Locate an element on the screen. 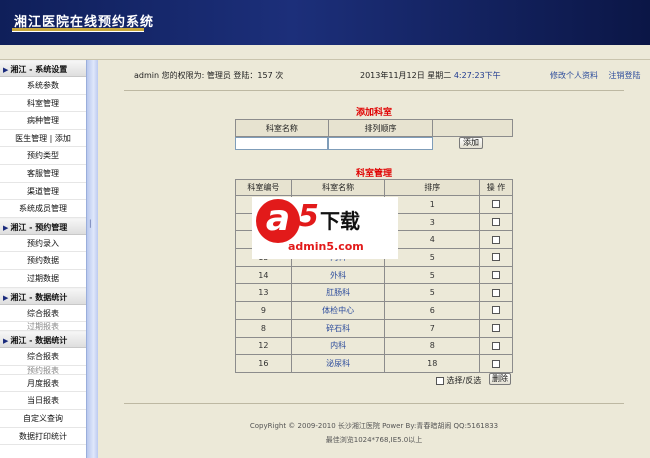  current-date: 2013年11月12日 星期二 4:27:23下午 is located at coordinates (430, 75).